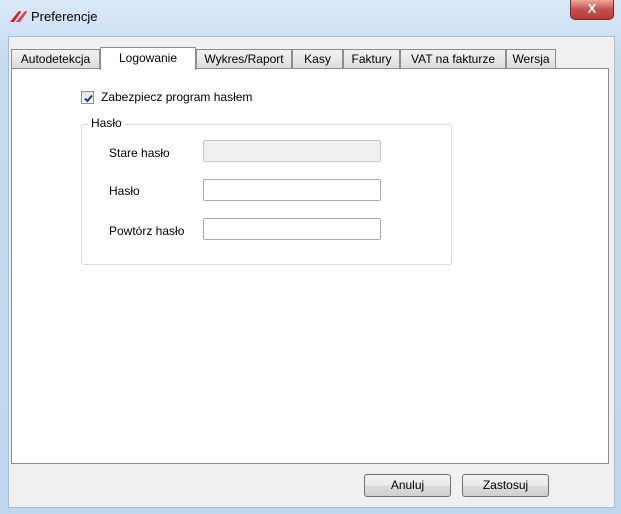 Image resolution: width=621 pixels, height=514 pixels. What do you see at coordinates (292, 229) in the screenshot?
I see `repeat-password-input` at bounding box center [292, 229].